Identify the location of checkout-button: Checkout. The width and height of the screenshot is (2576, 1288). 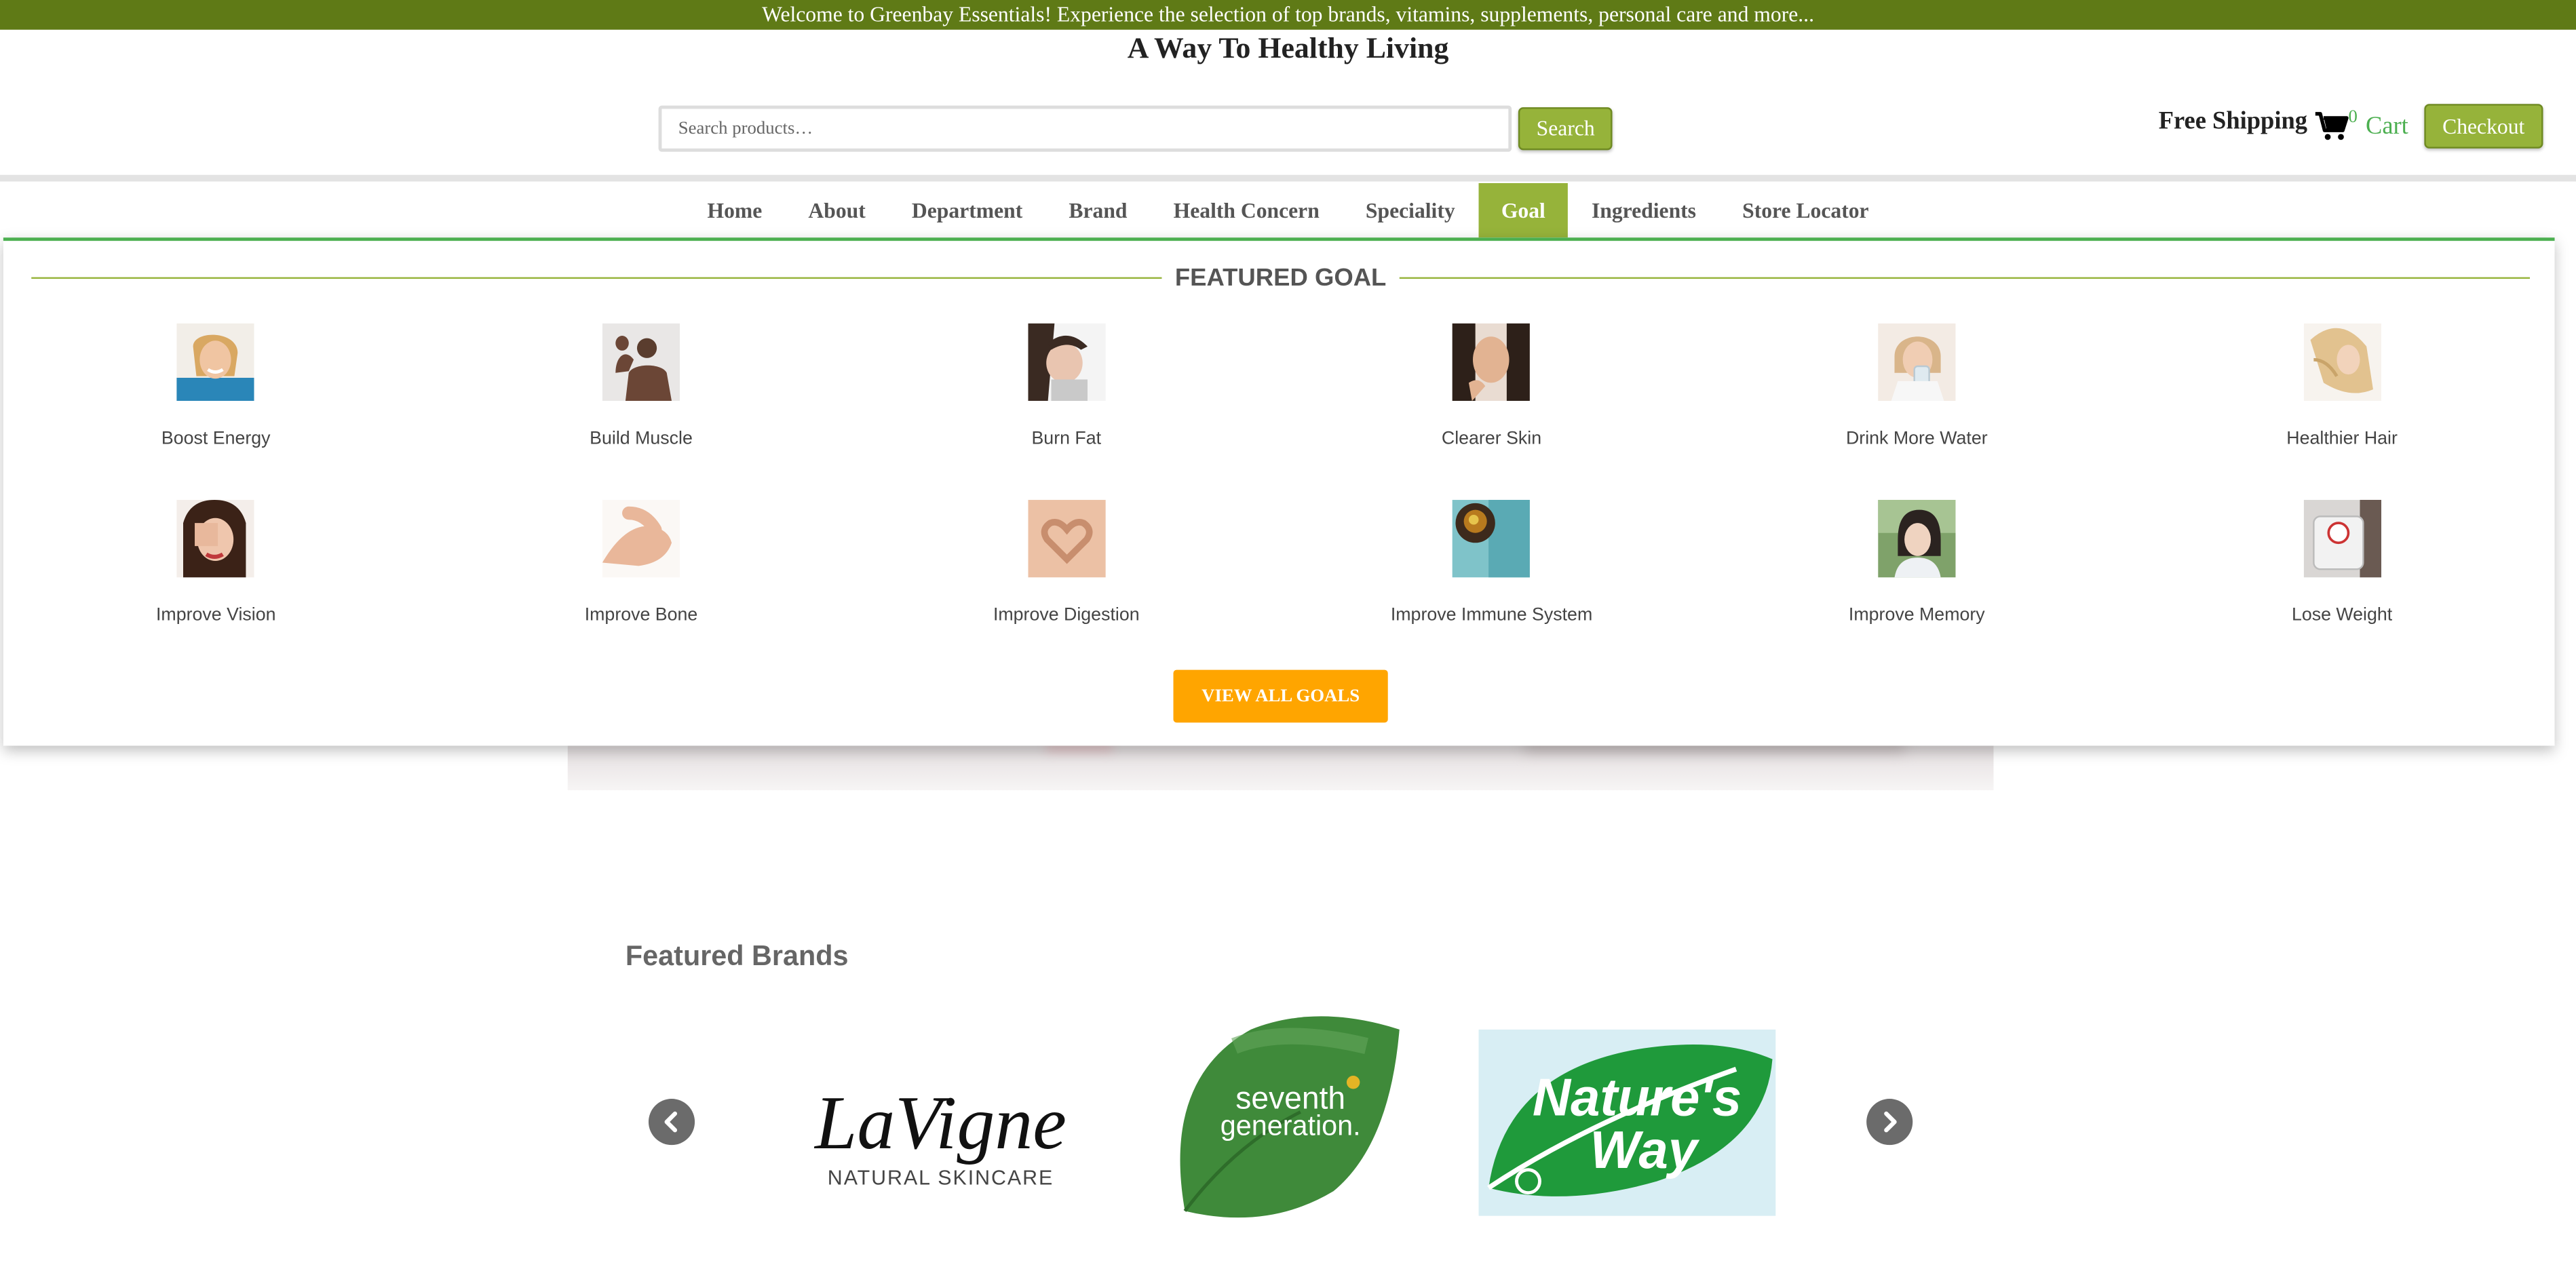
(2483, 126).